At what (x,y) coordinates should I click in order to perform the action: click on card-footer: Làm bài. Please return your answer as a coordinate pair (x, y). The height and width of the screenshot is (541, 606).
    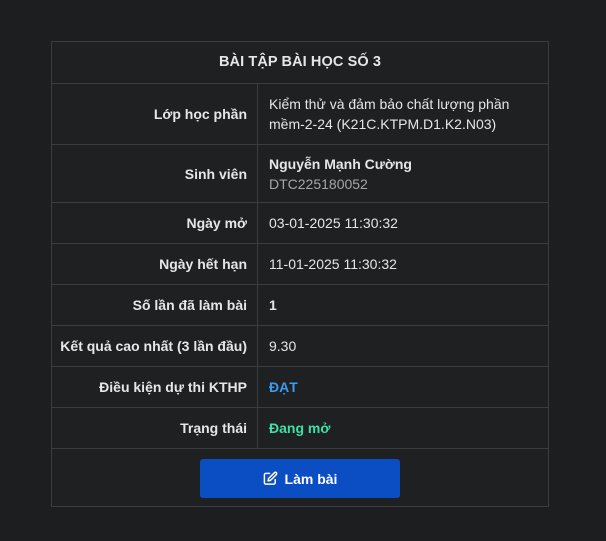
    Looking at the image, I should click on (300, 478).